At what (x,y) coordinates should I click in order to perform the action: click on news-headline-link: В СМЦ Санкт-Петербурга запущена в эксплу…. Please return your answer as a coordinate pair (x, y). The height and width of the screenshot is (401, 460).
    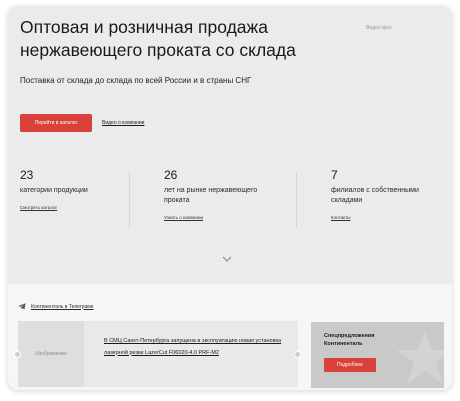
    Looking at the image, I should click on (194, 347).